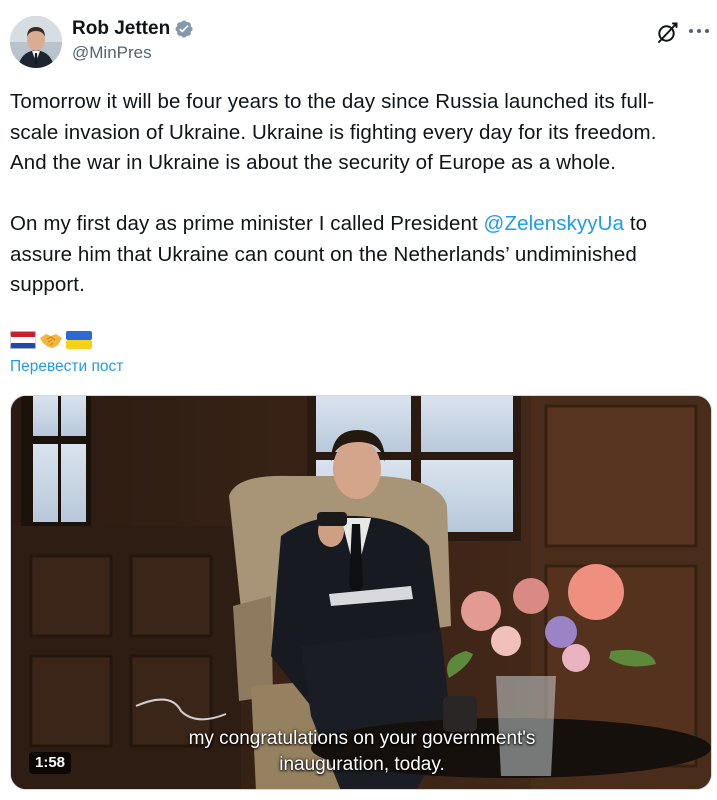  What do you see at coordinates (133, 53) in the screenshot?
I see `author-handle: @MinPres` at bounding box center [133, 53].